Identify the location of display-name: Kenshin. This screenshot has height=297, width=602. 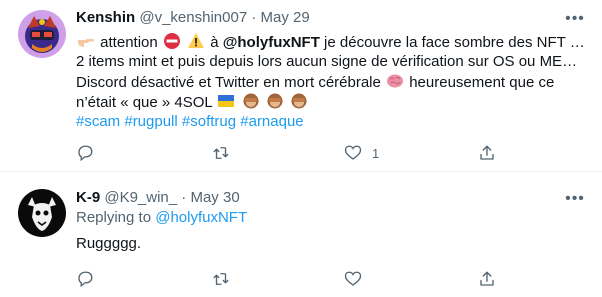
(105, 17).